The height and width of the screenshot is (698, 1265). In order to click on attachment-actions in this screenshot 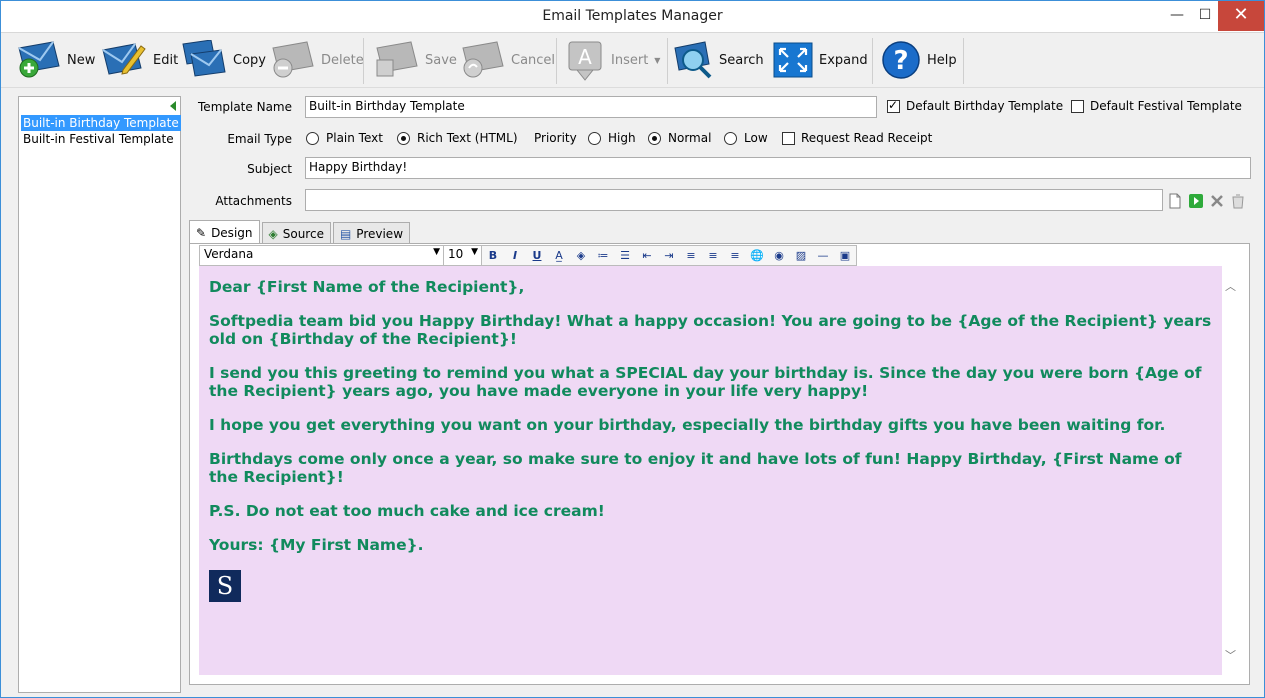, I will do `click(1206, 201)`.